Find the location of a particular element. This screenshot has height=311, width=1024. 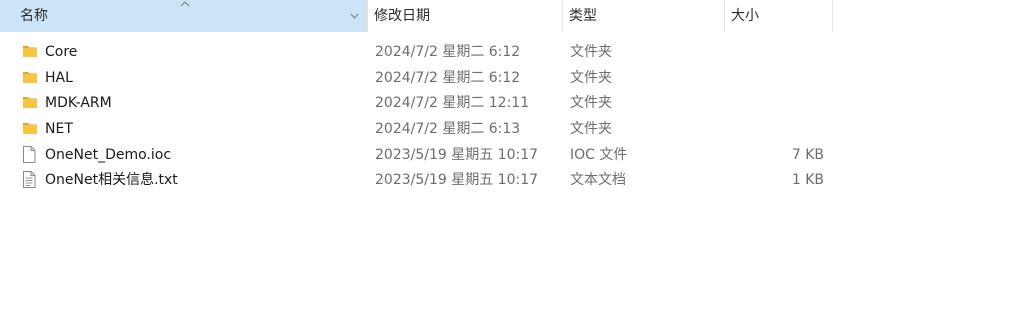

column-header-size: 大小 is located at coordinates (778, 16).